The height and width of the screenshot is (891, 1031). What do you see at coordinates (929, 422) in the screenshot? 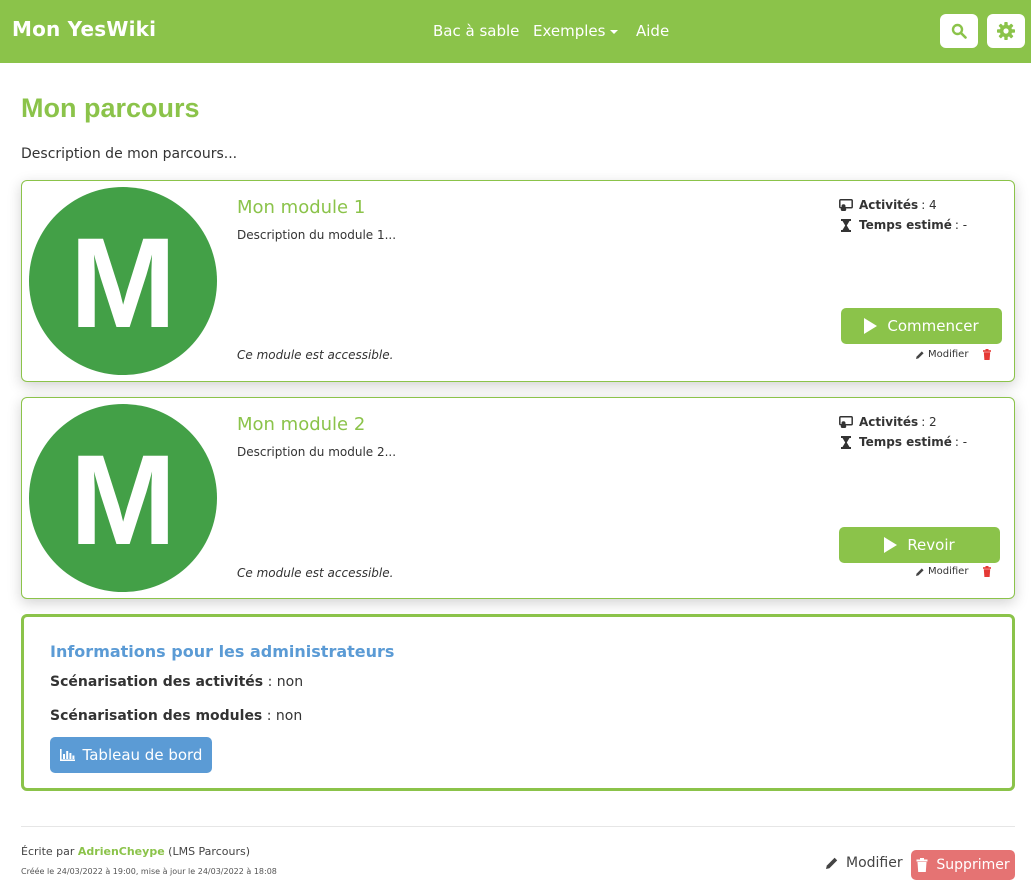
I see `activities-value: : 2` at bounding box center [929, 422].